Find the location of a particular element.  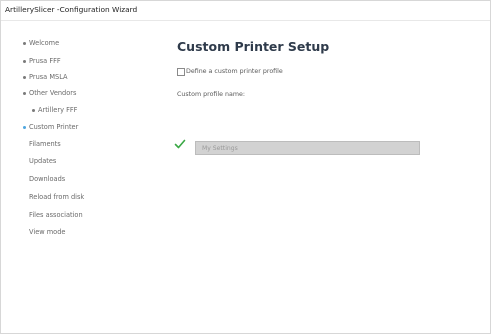

sidebar-item-label: Artillery FFF is located at coordinates (58, 110).